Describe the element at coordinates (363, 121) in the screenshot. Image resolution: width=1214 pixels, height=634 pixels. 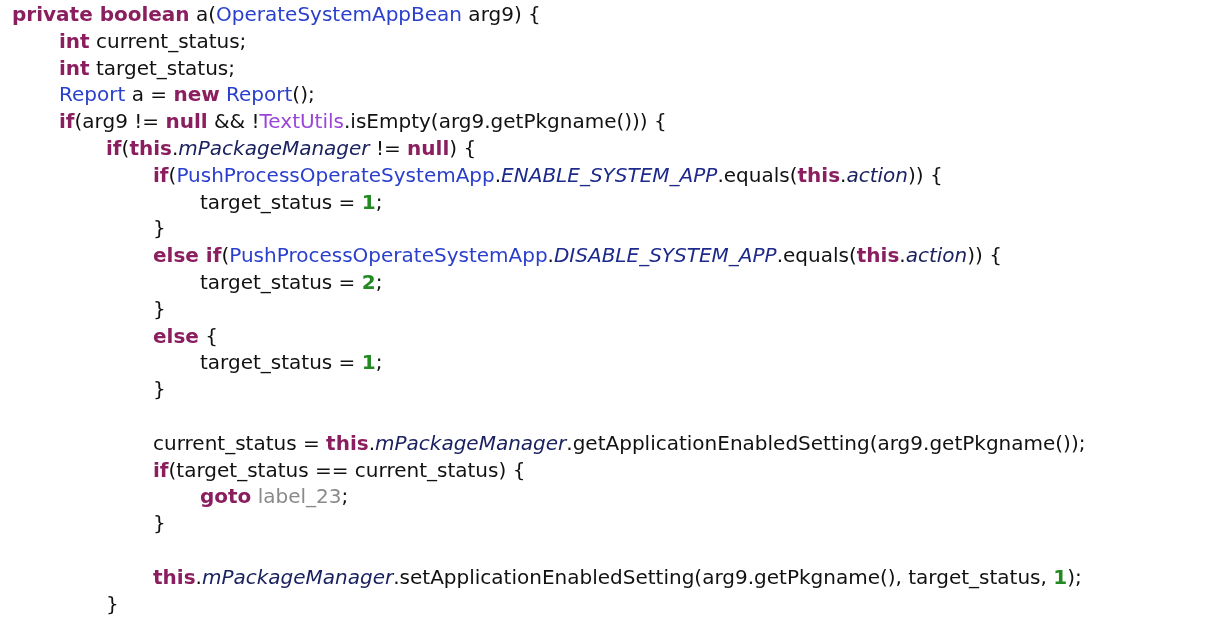
I see `code-line: if(arg9 != null && !TextUtils.isEmpty(arg9.getPkgname())) {` at that location.